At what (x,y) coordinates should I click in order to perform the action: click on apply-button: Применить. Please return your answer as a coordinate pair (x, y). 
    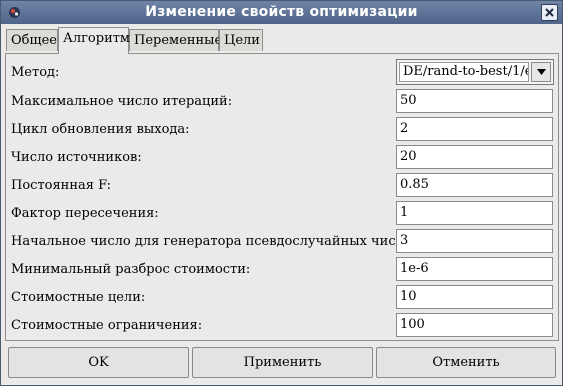
    Looking at the image, I should click on (282, 362).